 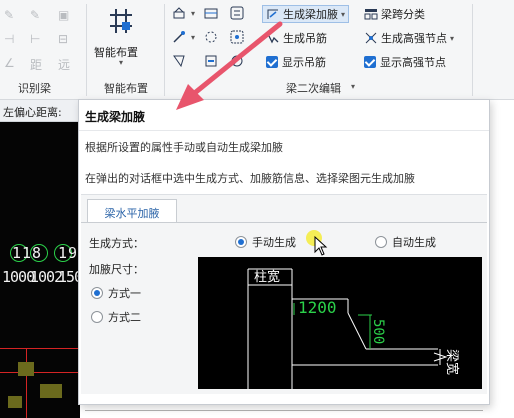 I want to click on radio-manual-generate: 手动生成, so click(x=265, y=242).